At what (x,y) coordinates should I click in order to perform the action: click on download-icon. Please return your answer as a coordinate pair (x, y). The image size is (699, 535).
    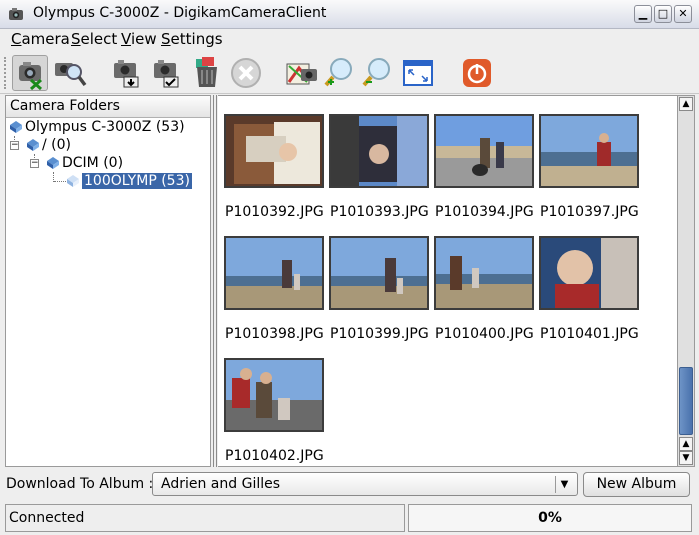
    Looking at the image, I should click on (126, 74).